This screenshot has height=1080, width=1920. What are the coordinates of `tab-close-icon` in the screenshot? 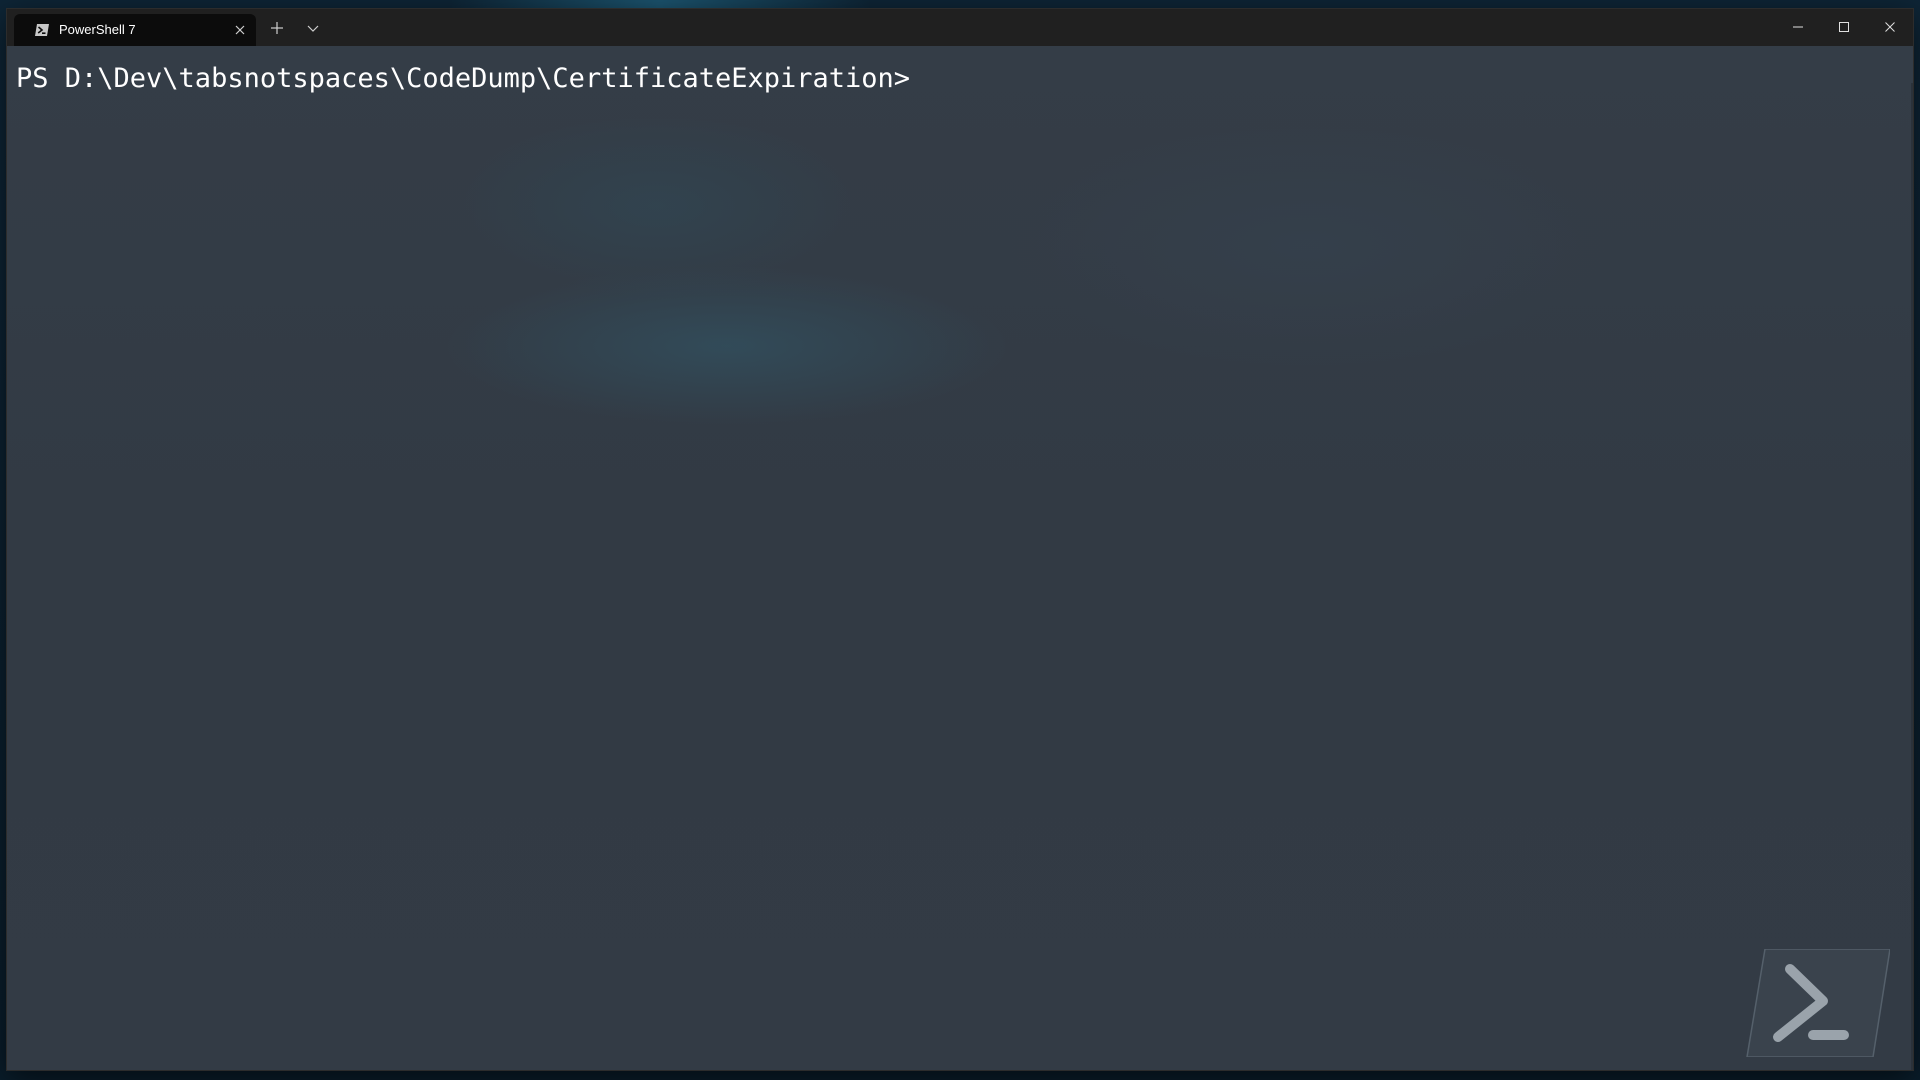 It's located at (240, 30).